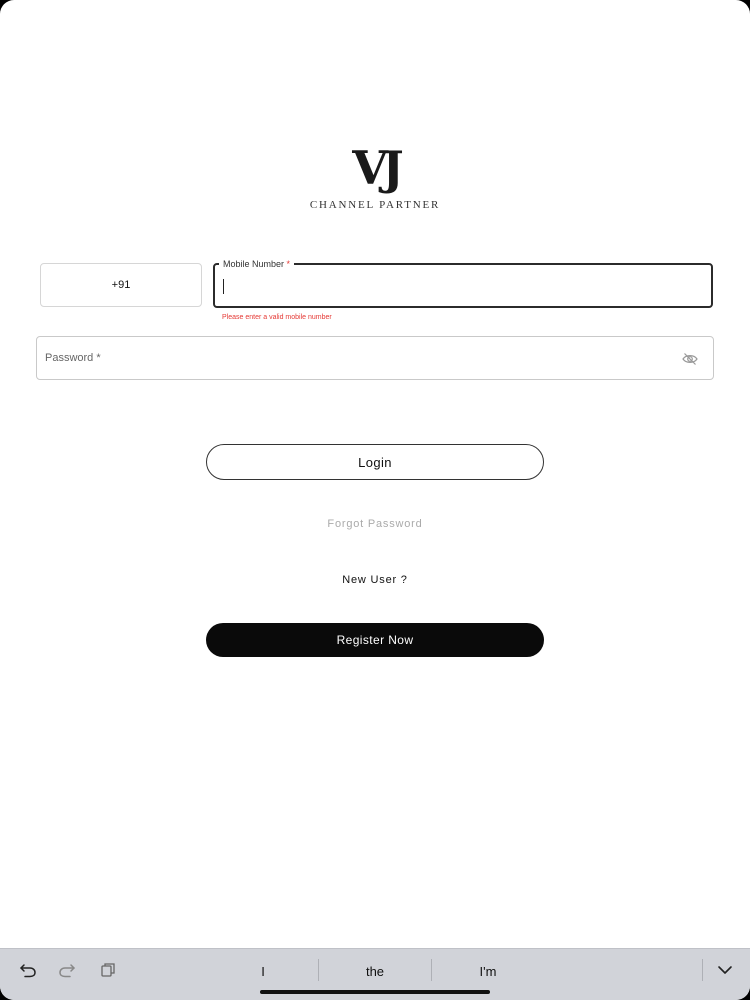  I want to click on chevron-down-icon, so click(725, 970).